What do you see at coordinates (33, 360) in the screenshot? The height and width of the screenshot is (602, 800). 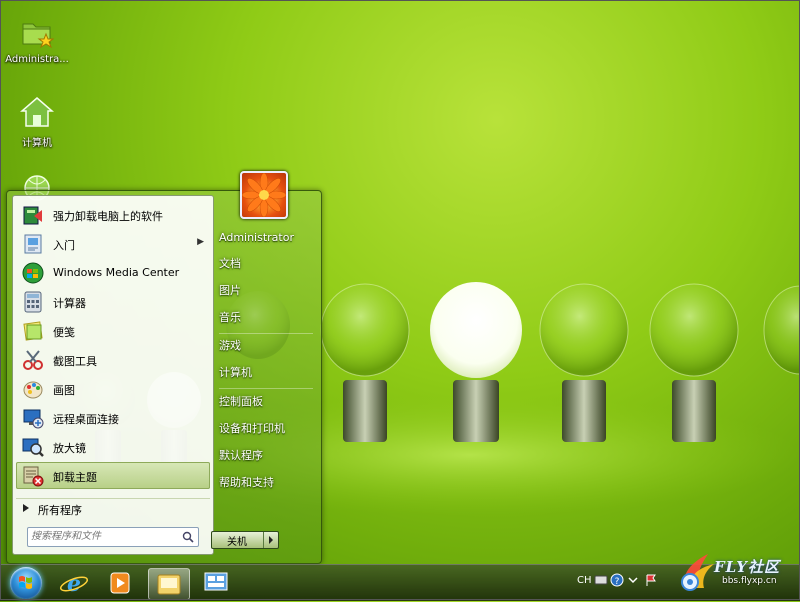 I see `snipping-tool-icon` at bounding box center [33, 360].